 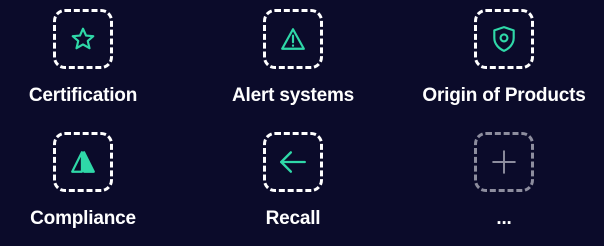 I want to click on compliance-icon-box, so click(x=83, y=162).